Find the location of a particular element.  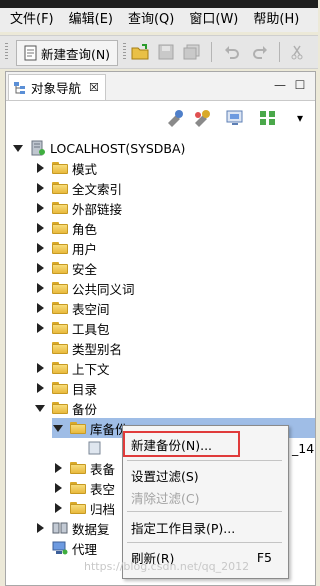

cut-button is located at coordinates (297, 52).